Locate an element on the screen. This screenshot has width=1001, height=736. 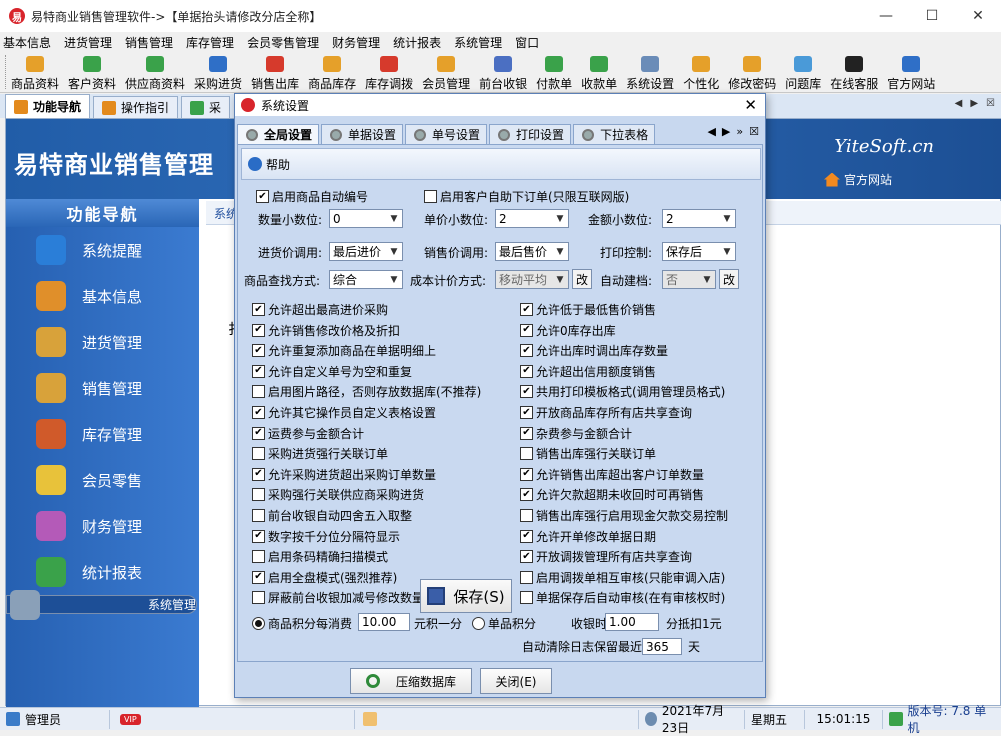
tab-function-nav: 功能导航 is located at coordinates (48, 106).